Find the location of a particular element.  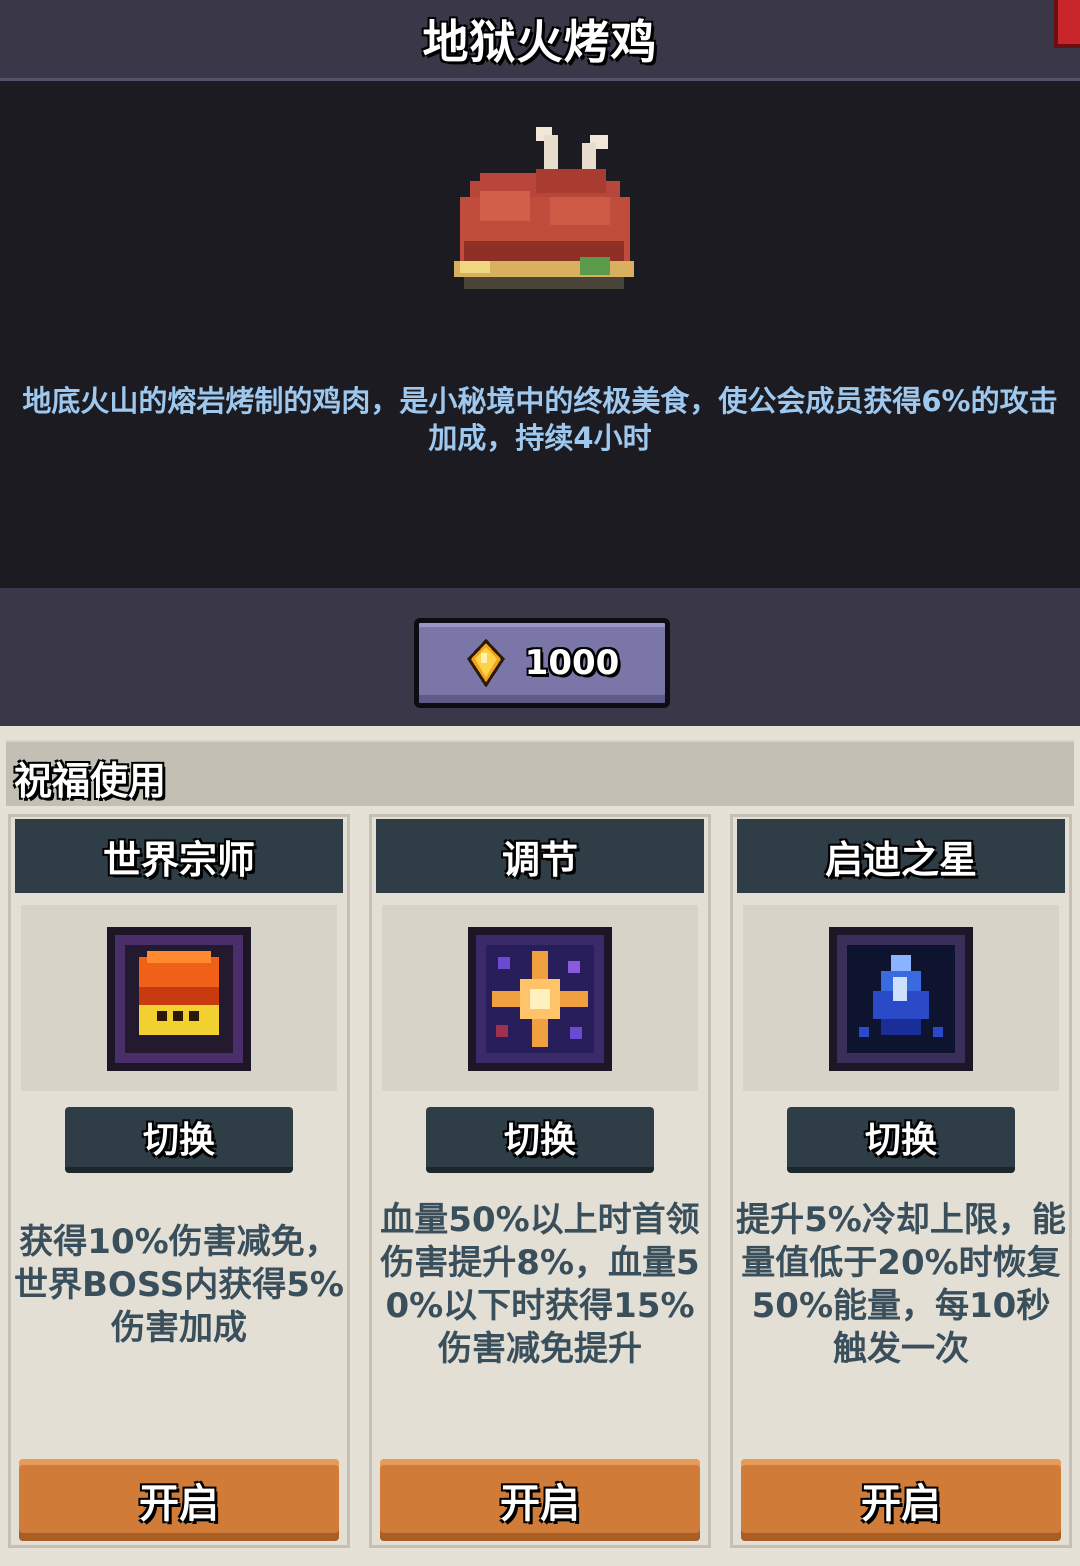

card-header: 启迪之星 is located at coordinates (901, 856).